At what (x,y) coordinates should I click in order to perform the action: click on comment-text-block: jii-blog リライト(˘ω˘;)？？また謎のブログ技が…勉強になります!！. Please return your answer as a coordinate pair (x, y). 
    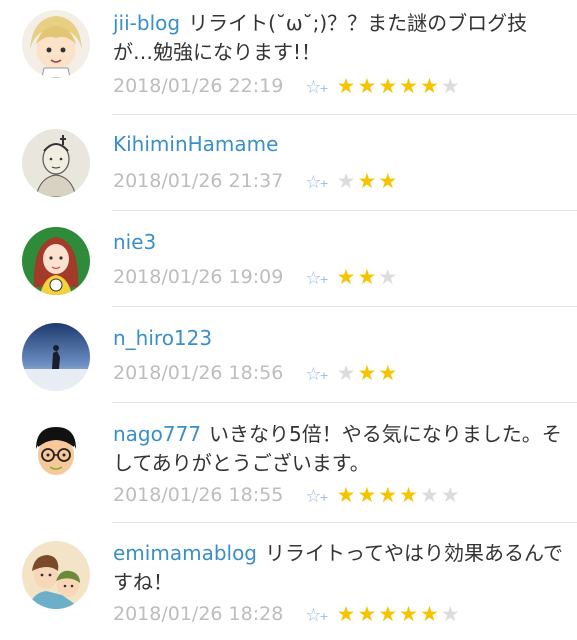
    Looking at the image, I should click on (338, 38).